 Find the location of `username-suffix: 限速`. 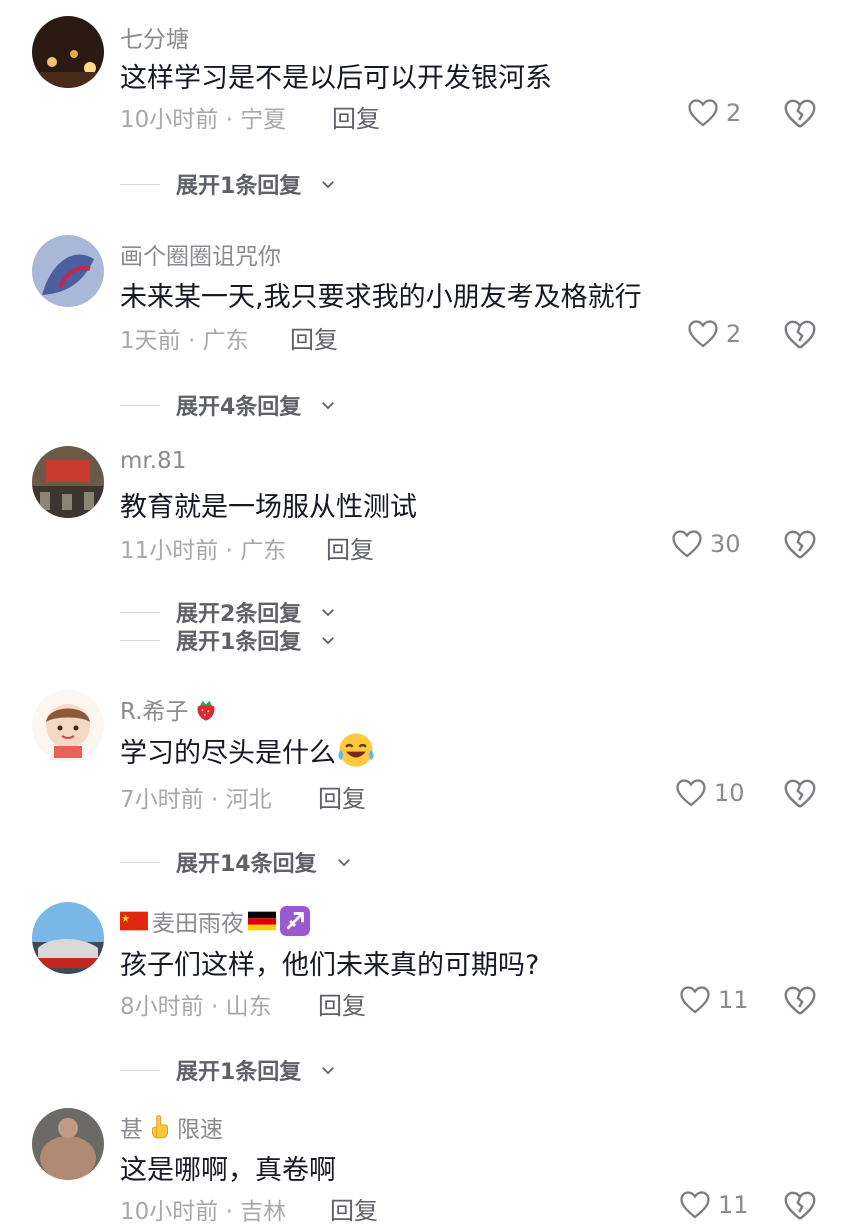

username-suffix: 限速 is located at coordinates (200, 1127).